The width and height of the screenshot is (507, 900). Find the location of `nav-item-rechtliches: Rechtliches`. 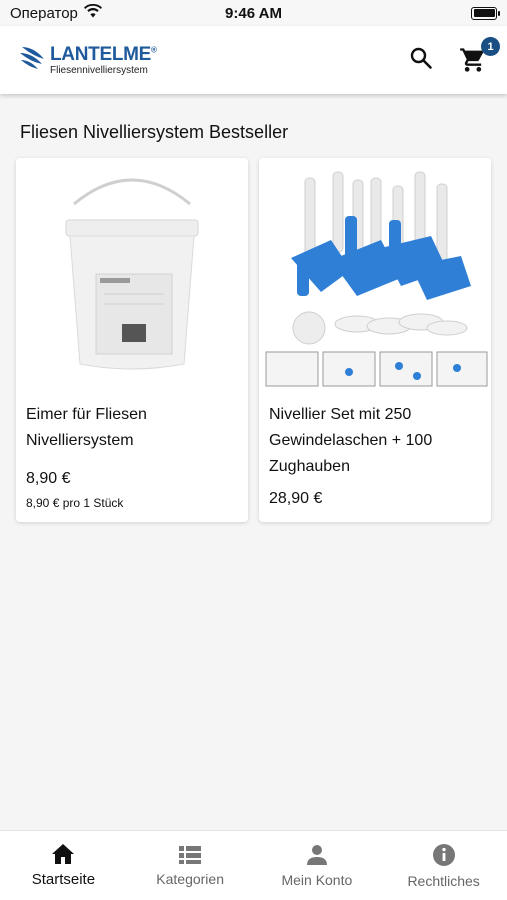

nav-item-rechtliches: Rechtliches is located at coordinates (443, 865).